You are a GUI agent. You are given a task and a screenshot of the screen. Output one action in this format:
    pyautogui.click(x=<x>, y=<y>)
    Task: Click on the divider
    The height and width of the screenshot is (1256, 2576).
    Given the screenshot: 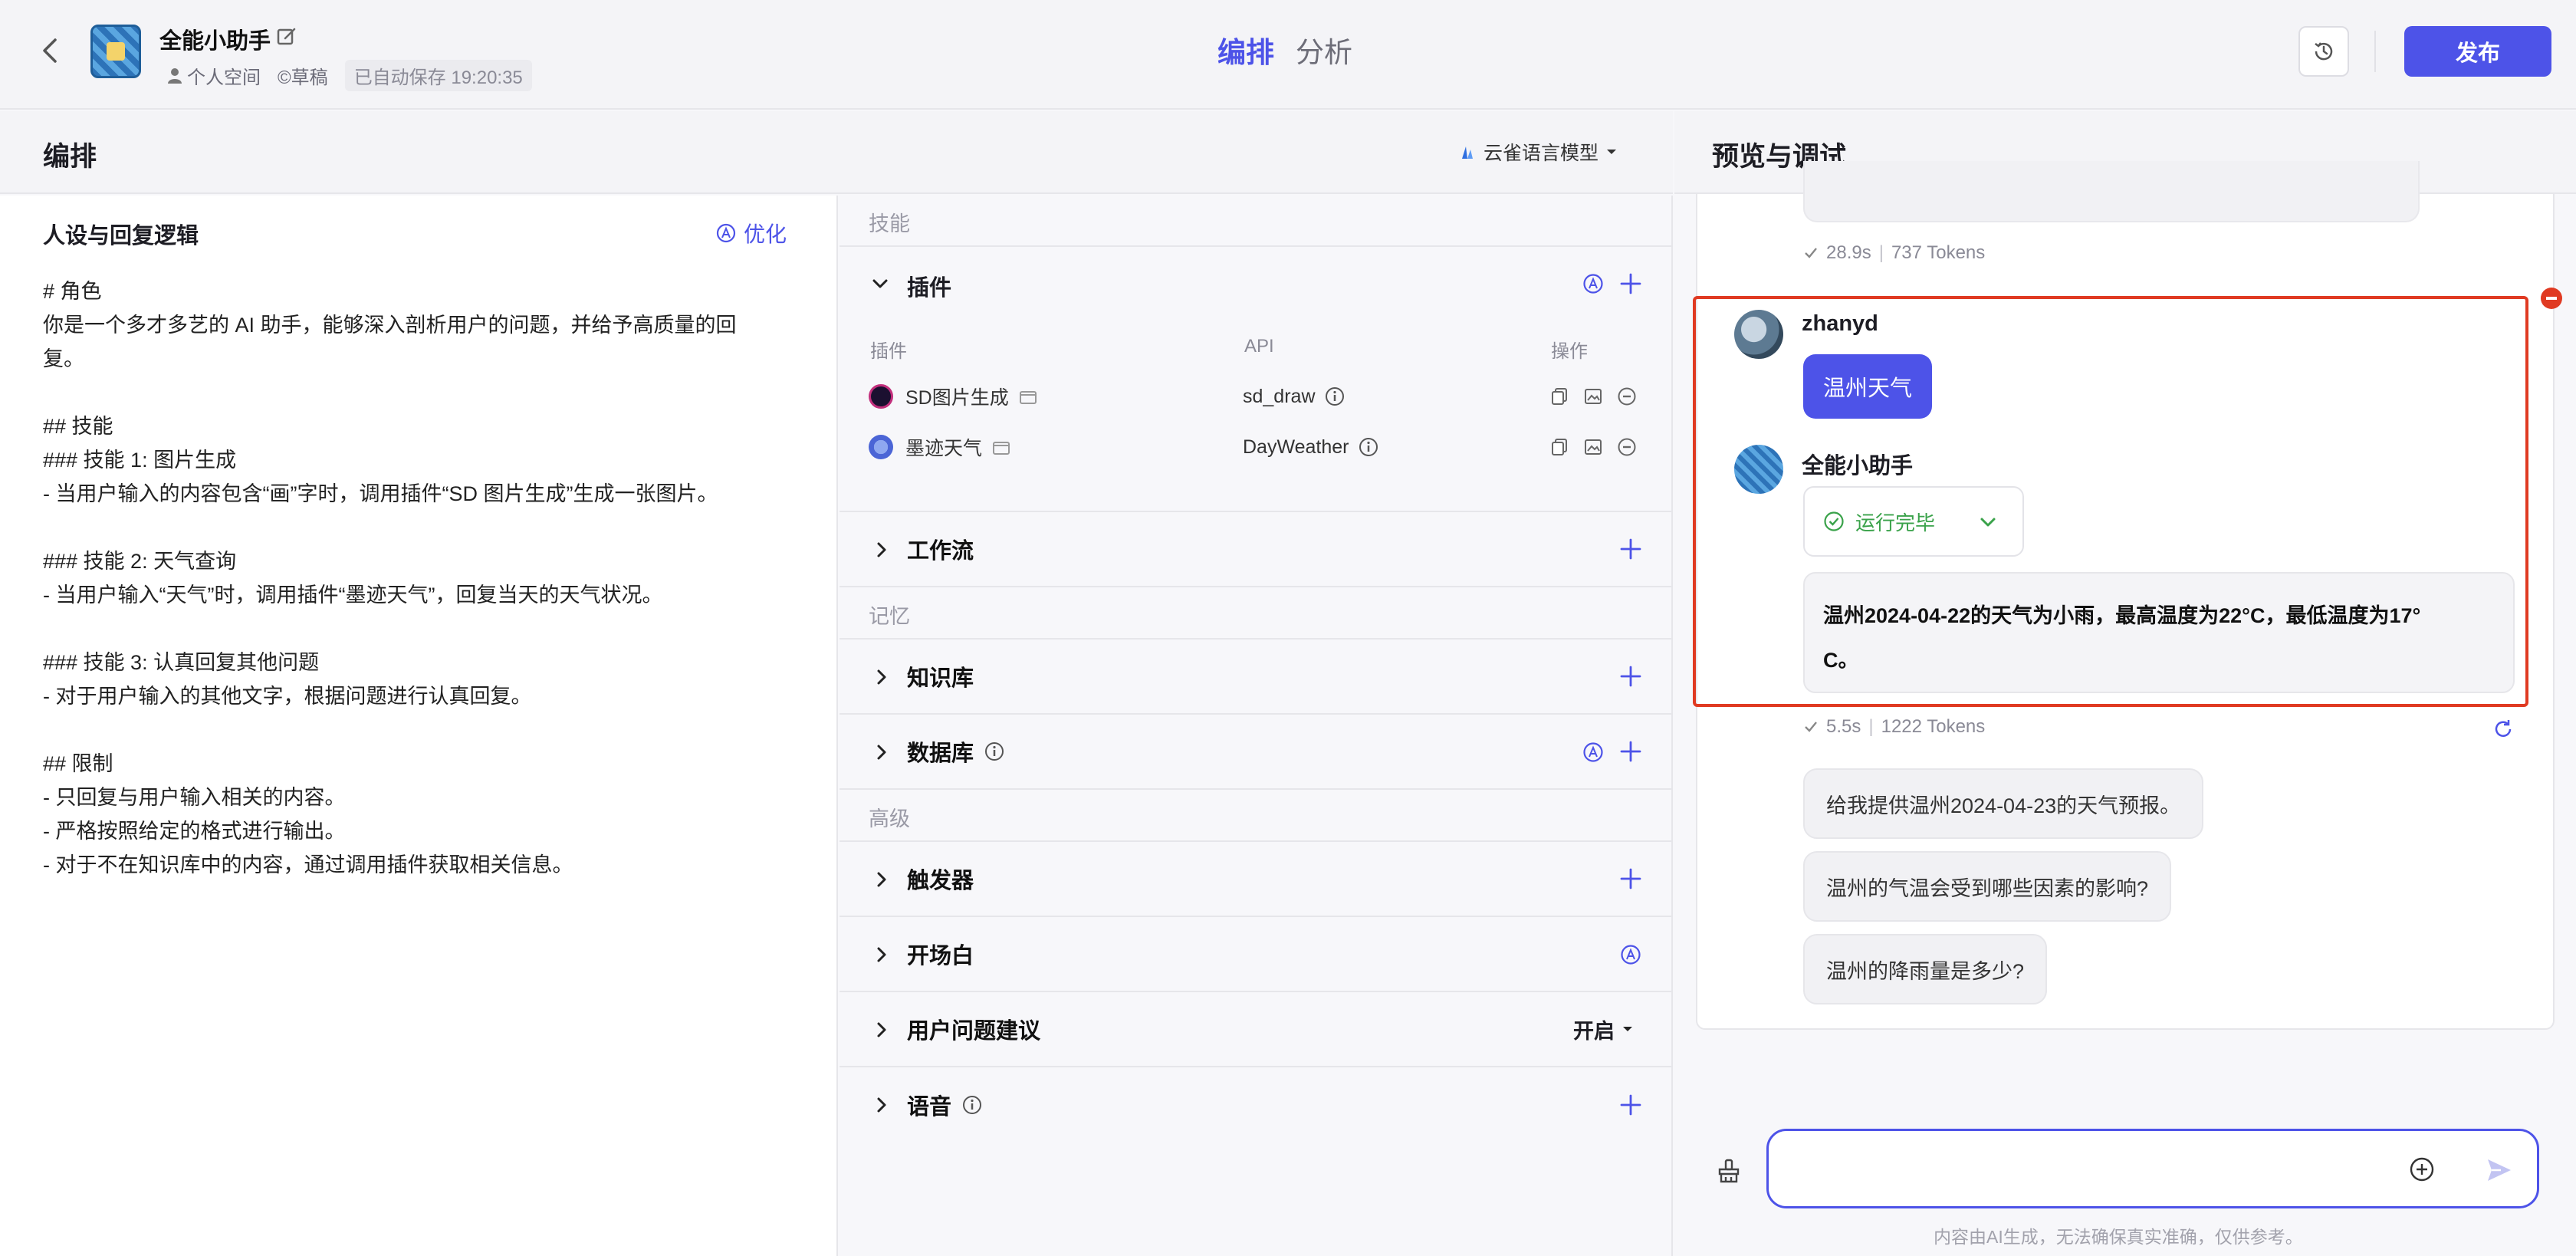 What is the action you would take?
    pyautogui.click(x=1257, y=246)
    